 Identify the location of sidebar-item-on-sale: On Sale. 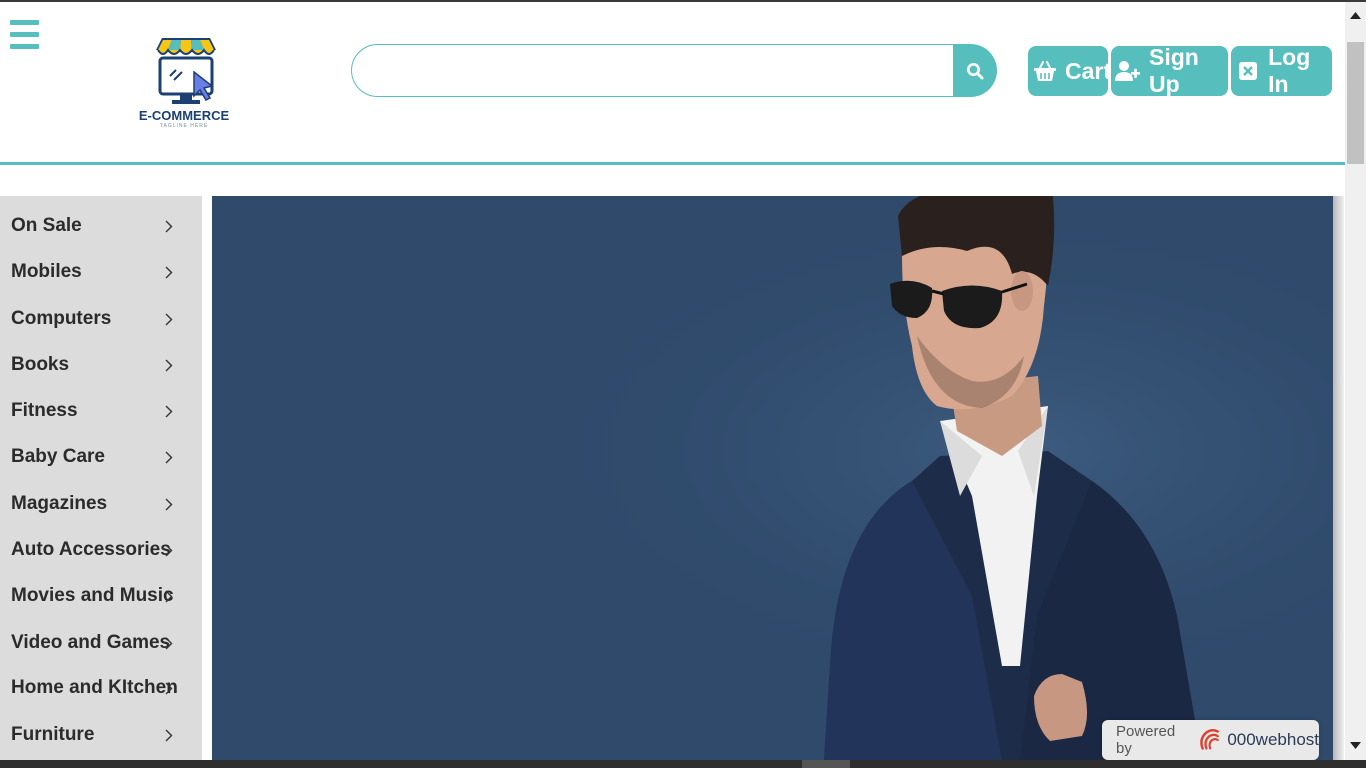
(101, 226).